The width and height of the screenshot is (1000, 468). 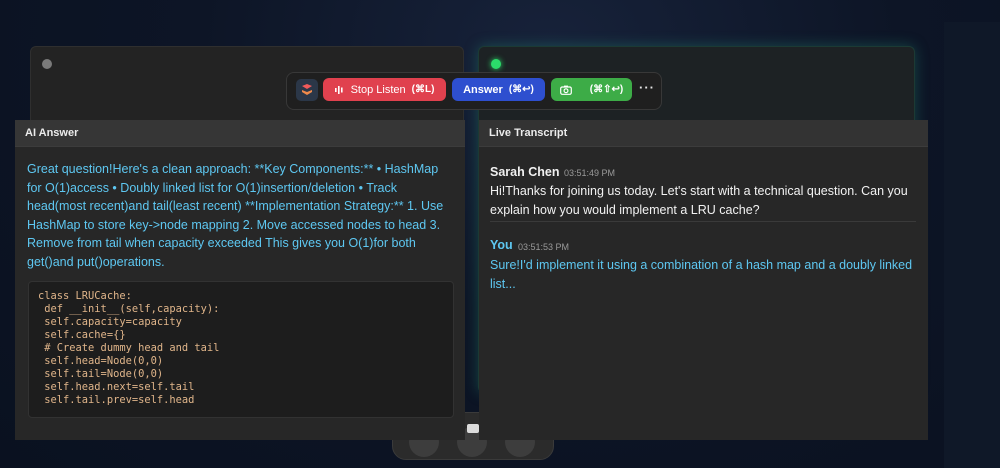 I want to click on stop-listen-label: Stop Listen, so click(x=378, y=89).